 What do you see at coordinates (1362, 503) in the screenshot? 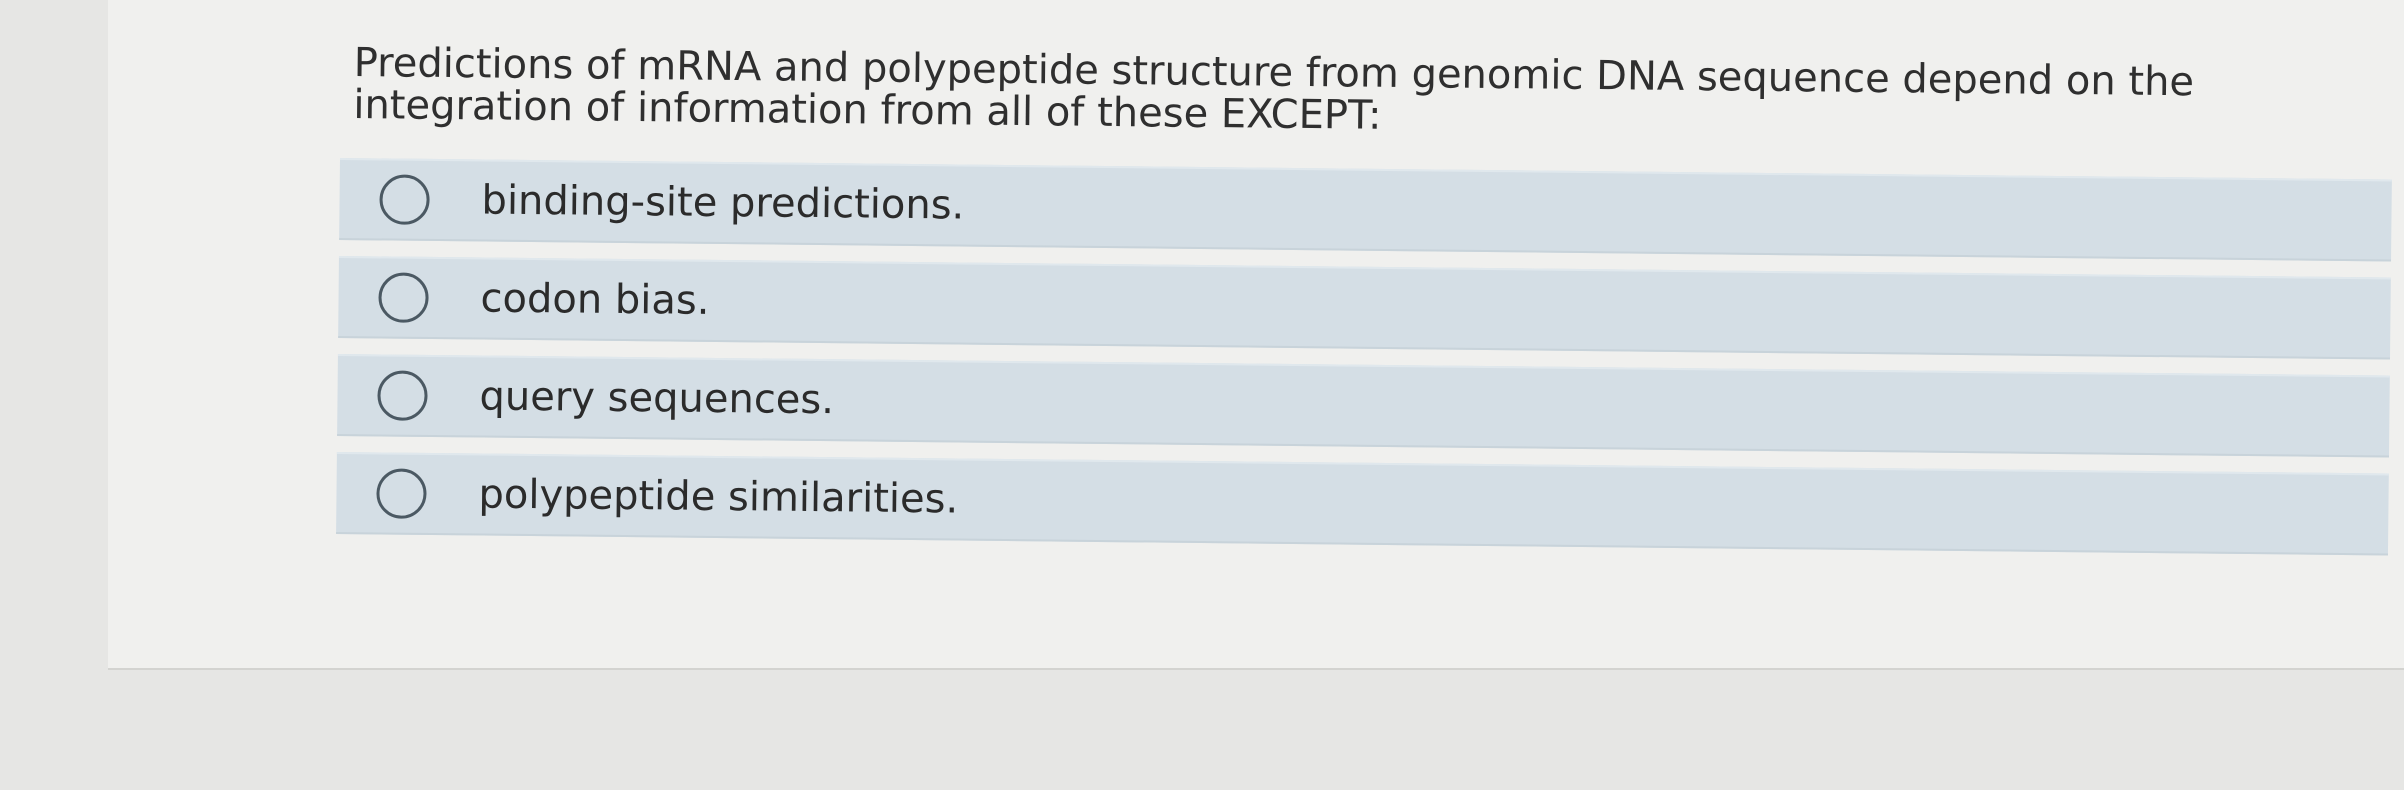
I see `answer-option-4: polypeptide similarities.` at bounding box center [1362, 503].